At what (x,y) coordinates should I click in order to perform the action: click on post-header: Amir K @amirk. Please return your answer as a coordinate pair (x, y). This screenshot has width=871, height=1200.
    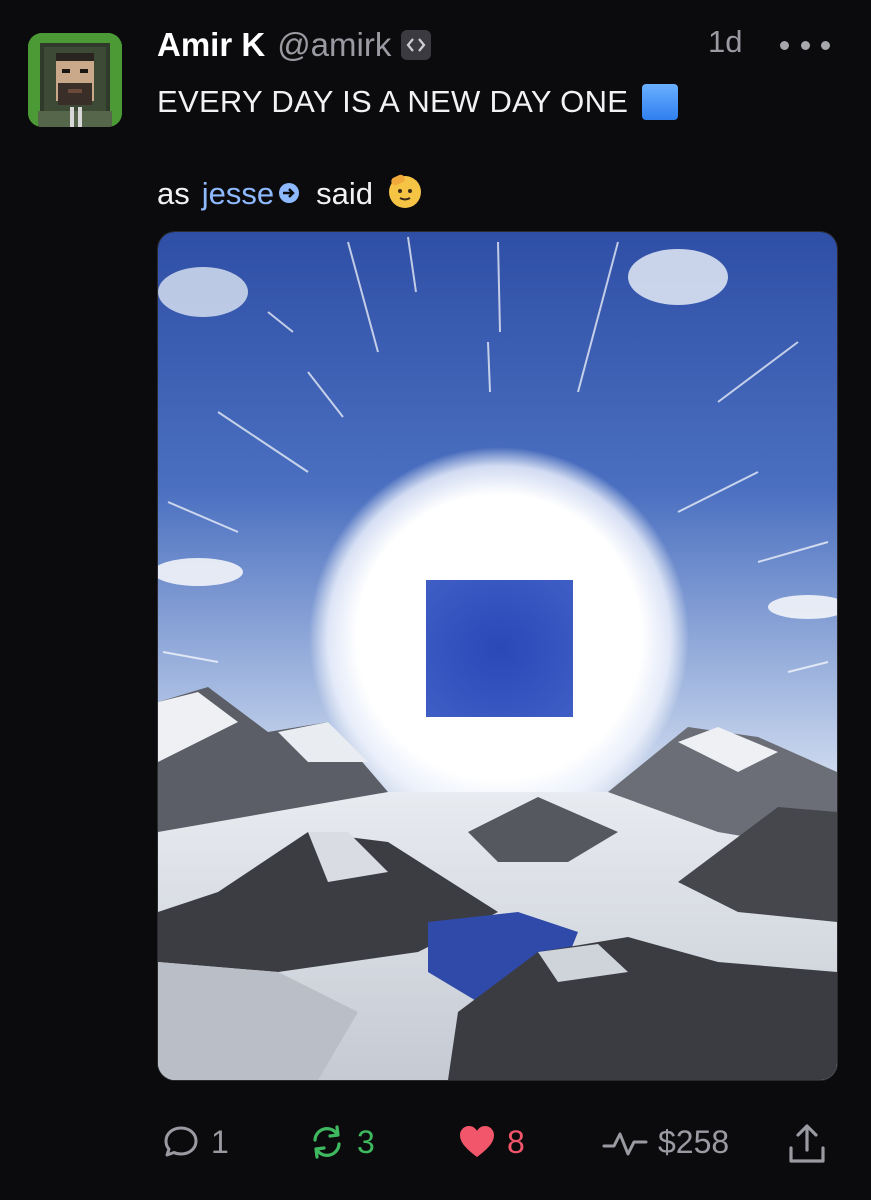
    Looking at the image, I should click on (294, 45).